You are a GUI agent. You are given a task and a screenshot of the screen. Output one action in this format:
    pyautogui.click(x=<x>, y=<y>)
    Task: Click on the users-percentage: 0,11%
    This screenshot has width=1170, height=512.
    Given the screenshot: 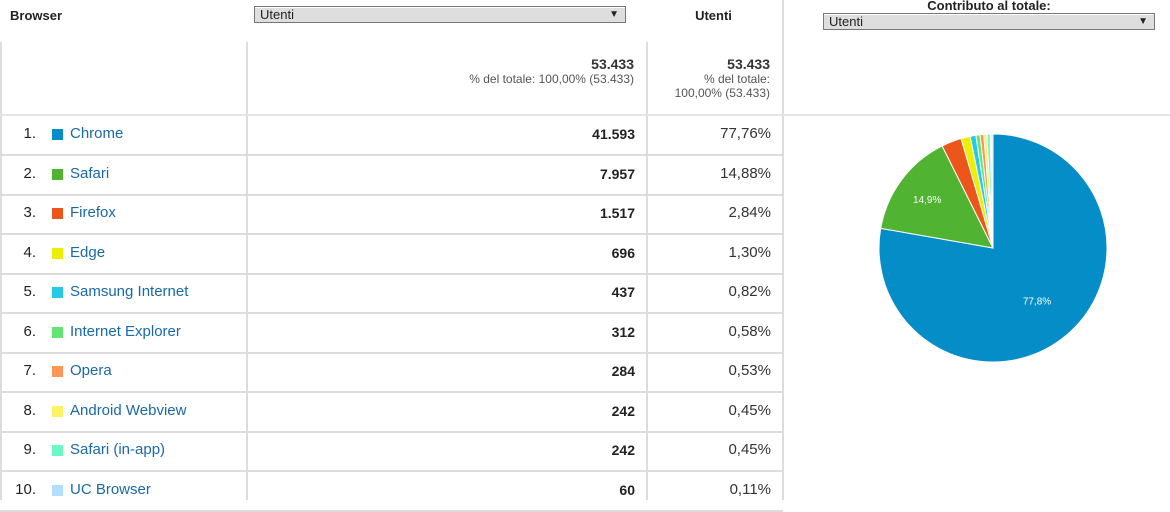 What is the action you would take?
    pyautogui.click(x=750, y=489)
    